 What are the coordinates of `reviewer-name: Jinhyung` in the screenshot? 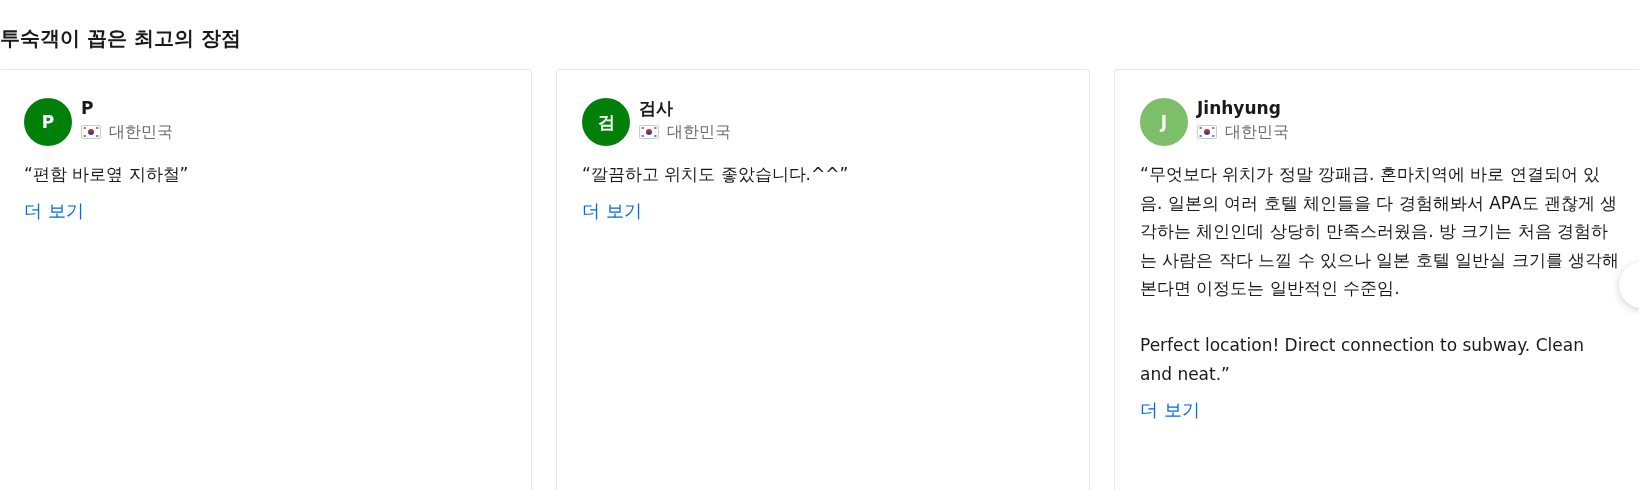 It's located at (1239, 108).